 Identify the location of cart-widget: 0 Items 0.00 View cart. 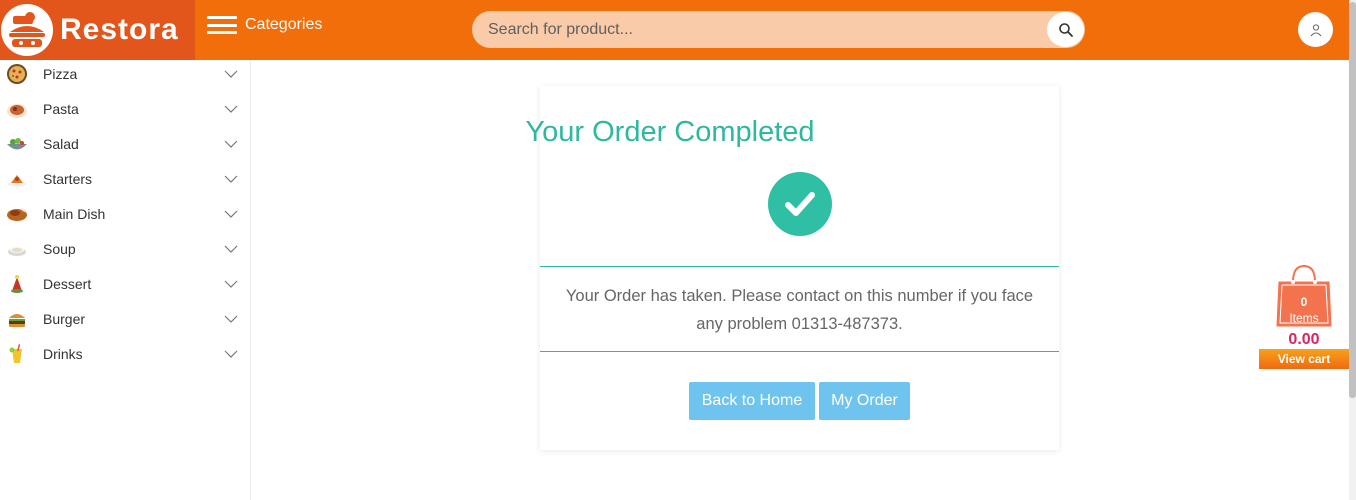
(1304, 315).